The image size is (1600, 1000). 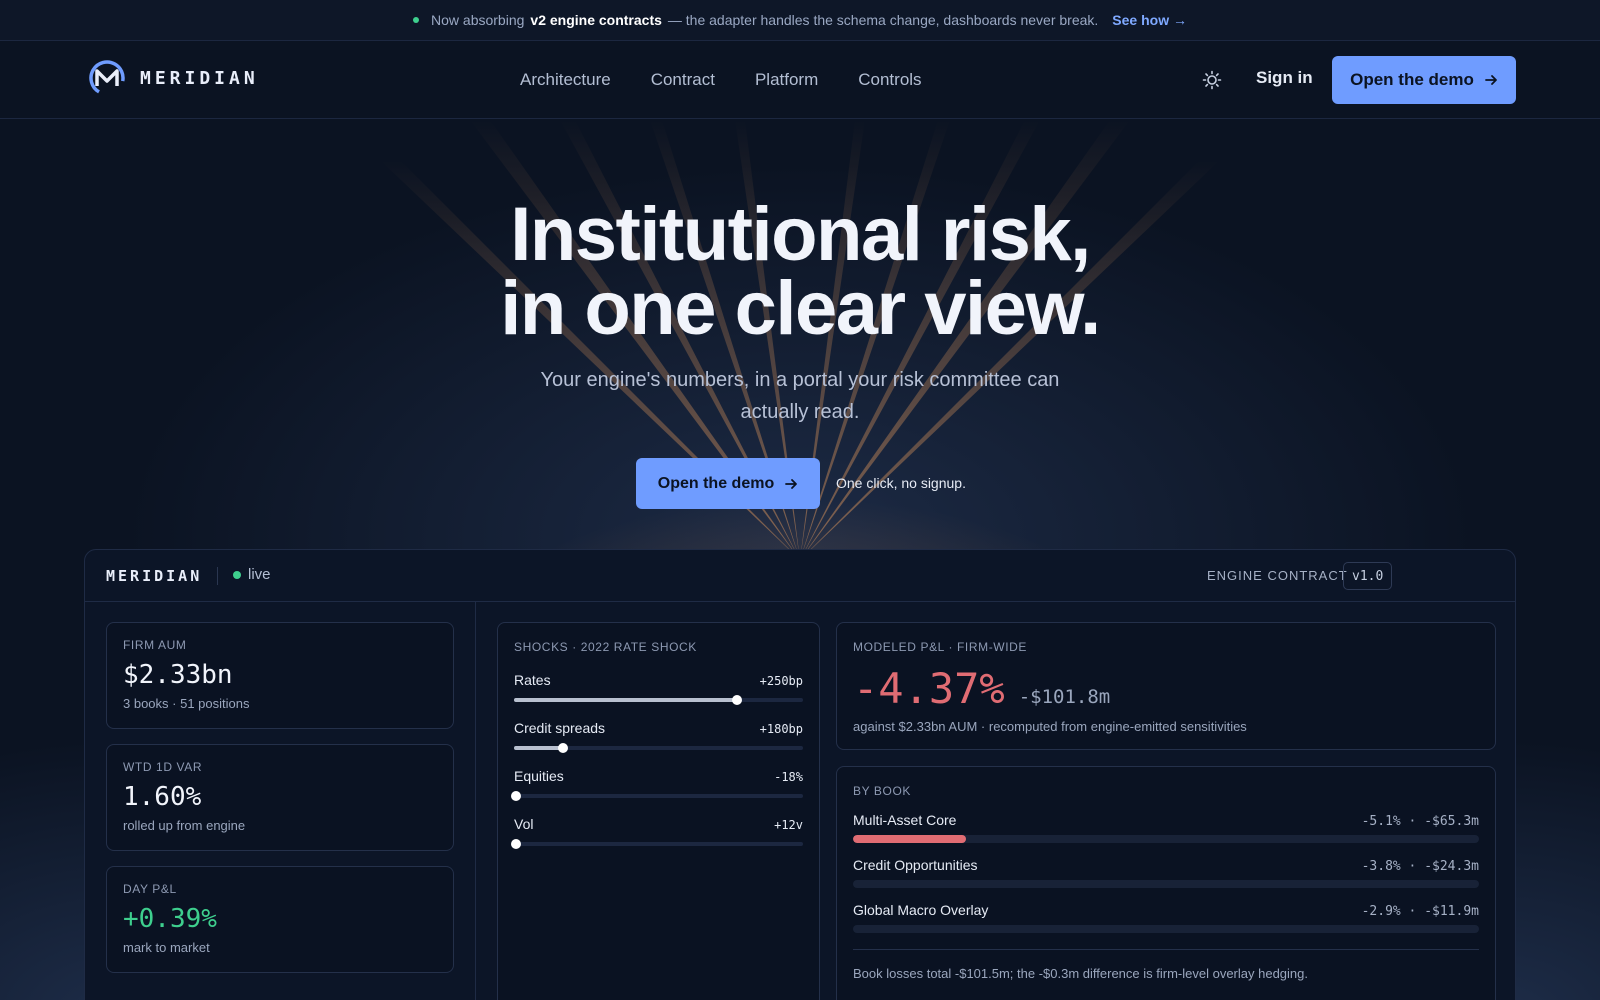 What do you see at coordinates (154, 576) in the screenshot?
I see `dashboard-brand: MERIDIAN` at bounding box center [154, 576].